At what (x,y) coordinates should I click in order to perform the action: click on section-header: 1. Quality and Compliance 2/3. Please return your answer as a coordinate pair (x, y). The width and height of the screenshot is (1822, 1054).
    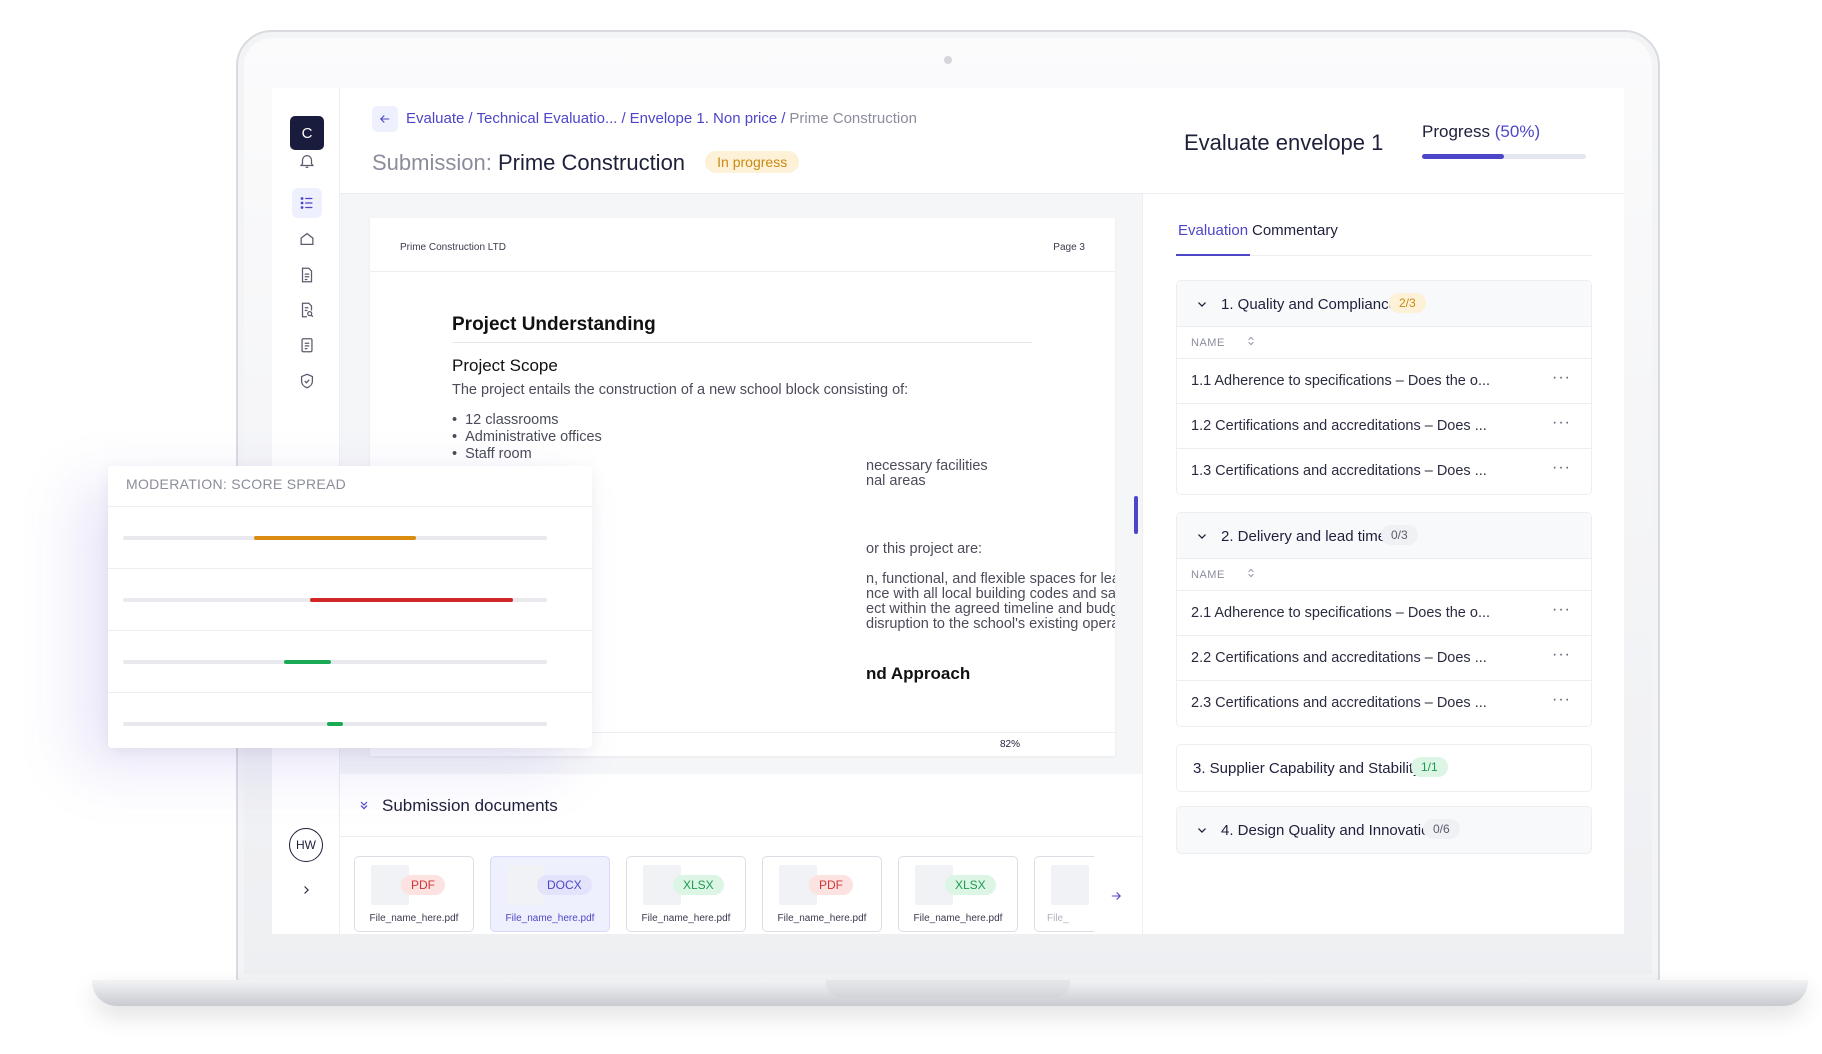
    Looking at the image, I should click on (1384, 304).